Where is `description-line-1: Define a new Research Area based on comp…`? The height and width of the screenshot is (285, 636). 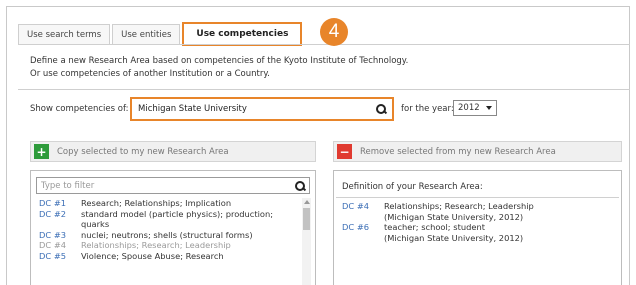 description-line-1: Define a new Research Area based on comp… is located at coordinates (219, 61).